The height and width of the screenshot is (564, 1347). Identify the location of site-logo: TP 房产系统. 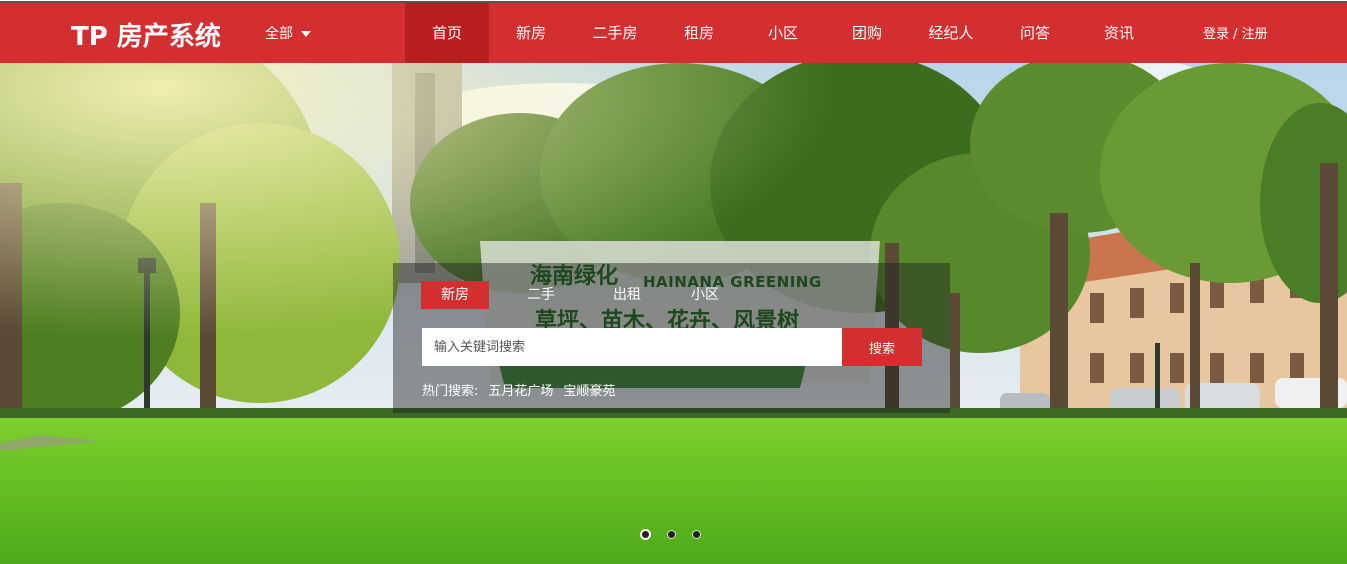
(146, 34).